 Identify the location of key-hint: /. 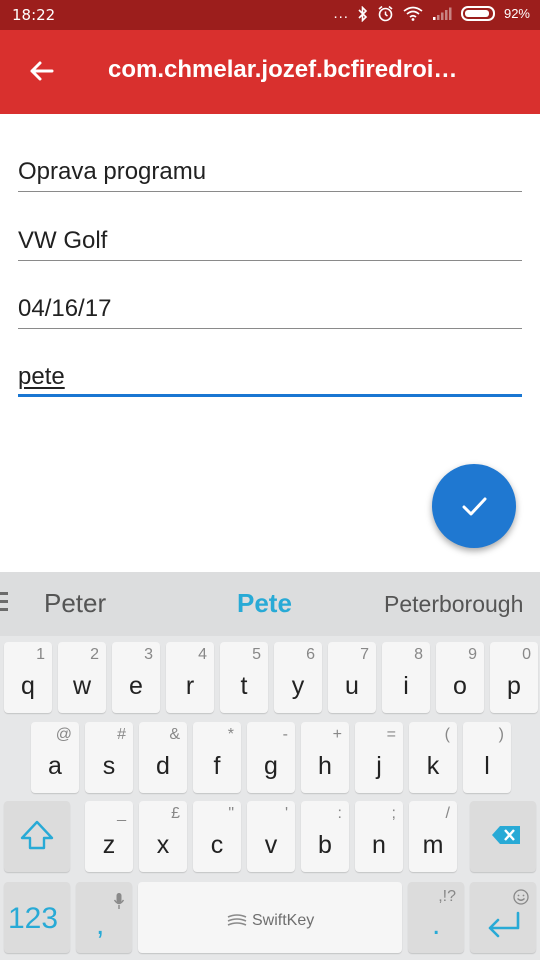
(447, 813).